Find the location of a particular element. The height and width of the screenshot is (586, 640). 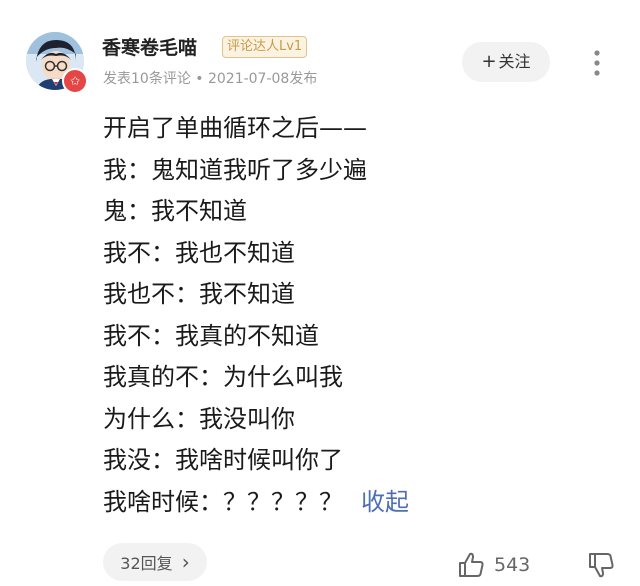

level-badge: 评论达人Lv1 is located at coordinates (265, 47).